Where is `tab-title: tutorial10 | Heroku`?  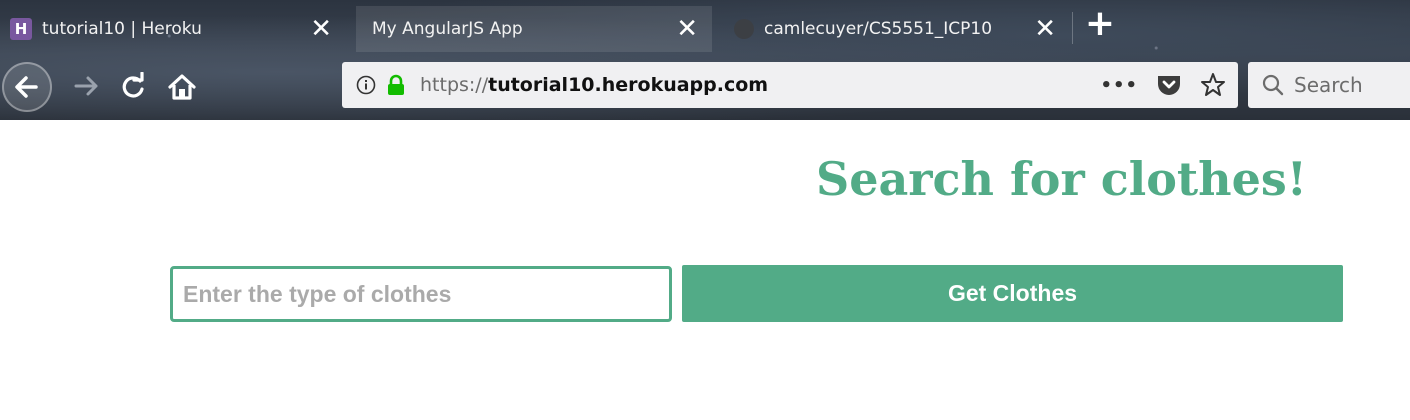
tab-title: tutorial10 | Heroku is located at coordinates (122, 29).